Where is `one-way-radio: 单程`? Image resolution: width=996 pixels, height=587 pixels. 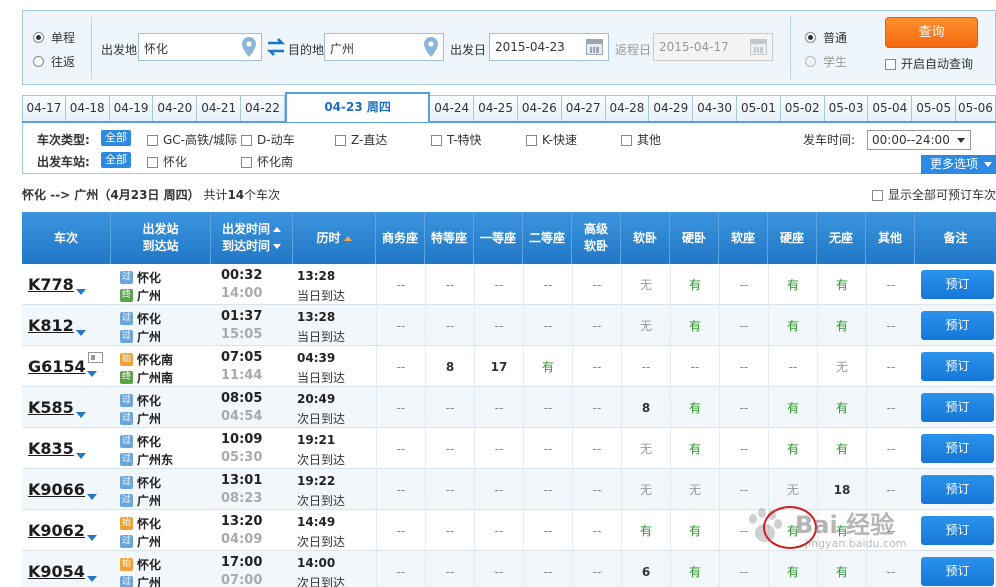 one-way-radio: 单程 is located at coordinates (54, 37).